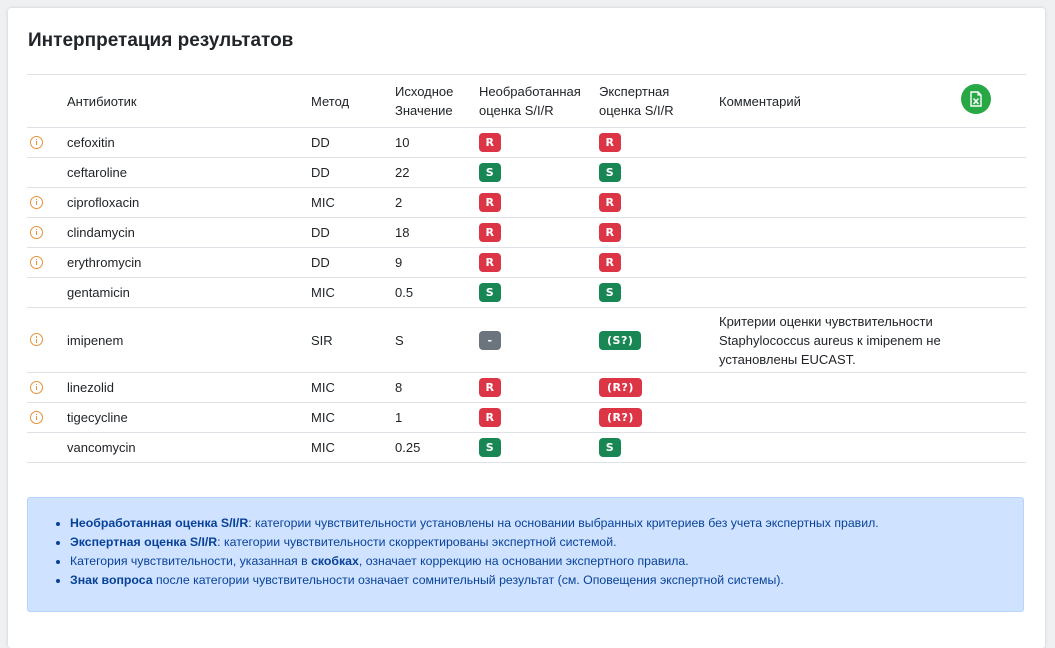 The image size is (1055, 648). I want to click on expert-sir-cell: S, so click(655, 172).